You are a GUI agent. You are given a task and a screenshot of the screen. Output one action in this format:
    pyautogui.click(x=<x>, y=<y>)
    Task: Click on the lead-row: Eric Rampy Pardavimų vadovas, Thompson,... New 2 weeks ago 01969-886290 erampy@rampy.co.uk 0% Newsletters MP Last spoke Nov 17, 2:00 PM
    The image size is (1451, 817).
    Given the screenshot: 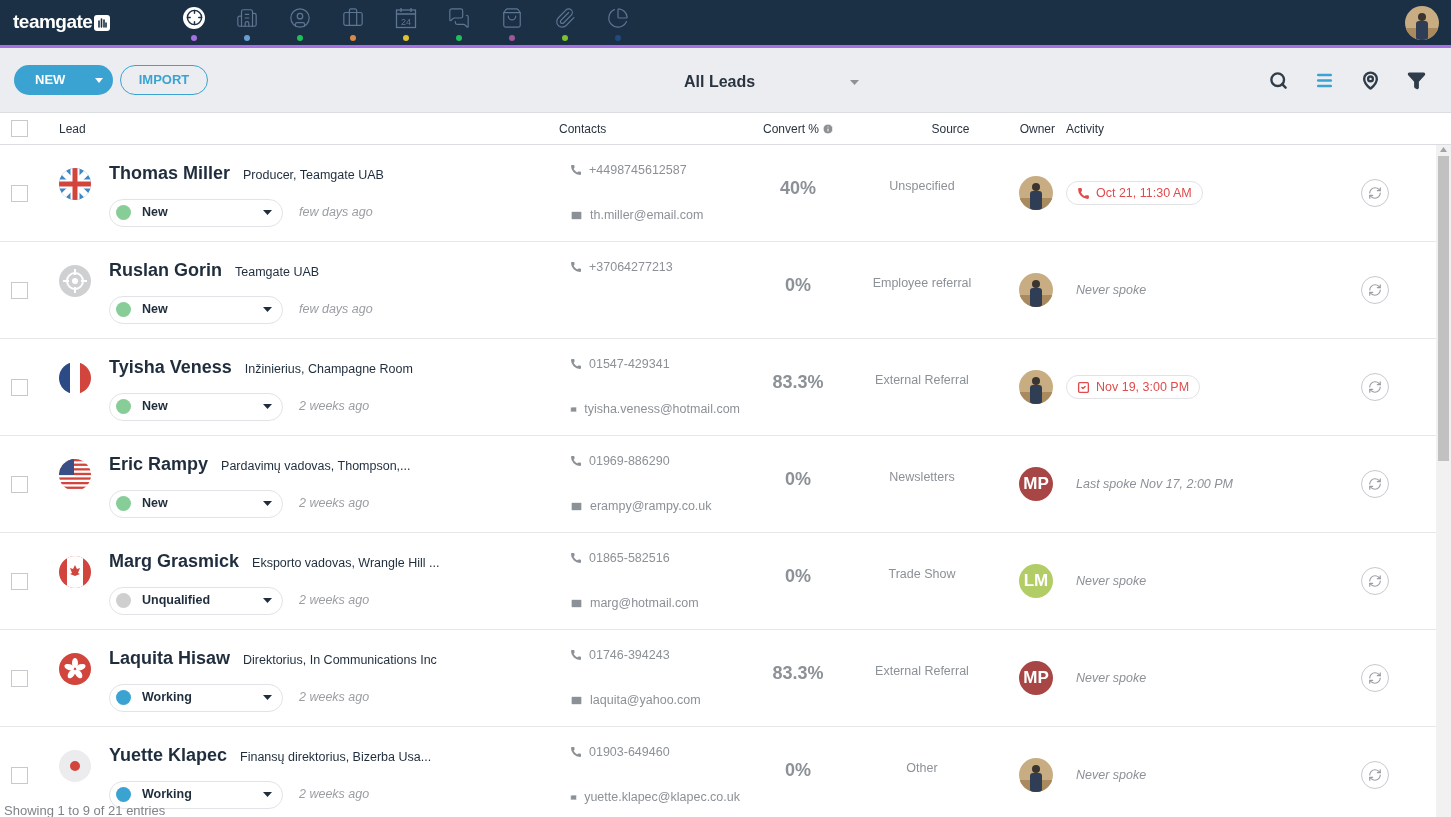 What is the action you would take?
    pyautogui.click(x=718, y=484)
    